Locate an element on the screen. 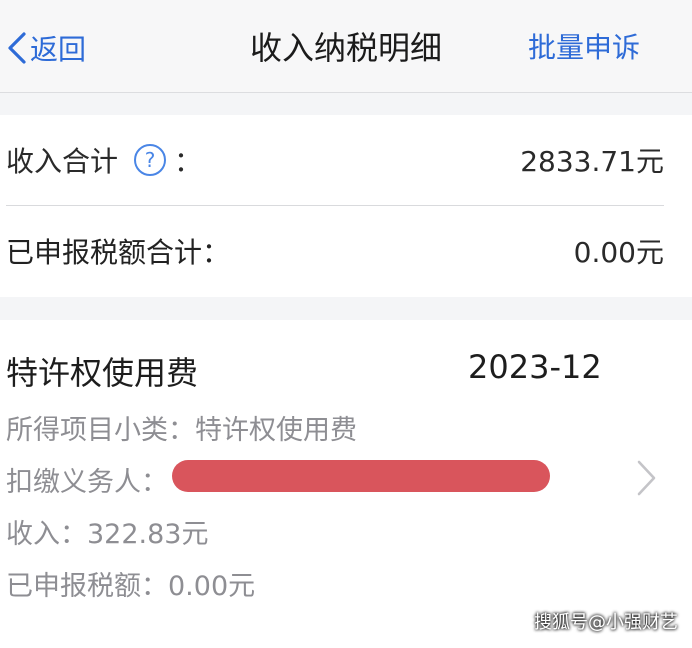 Image resolution: width=692 pixels, height=648 pixels. income-total-value: 2833.71元 is located at coordinates (592, 161).